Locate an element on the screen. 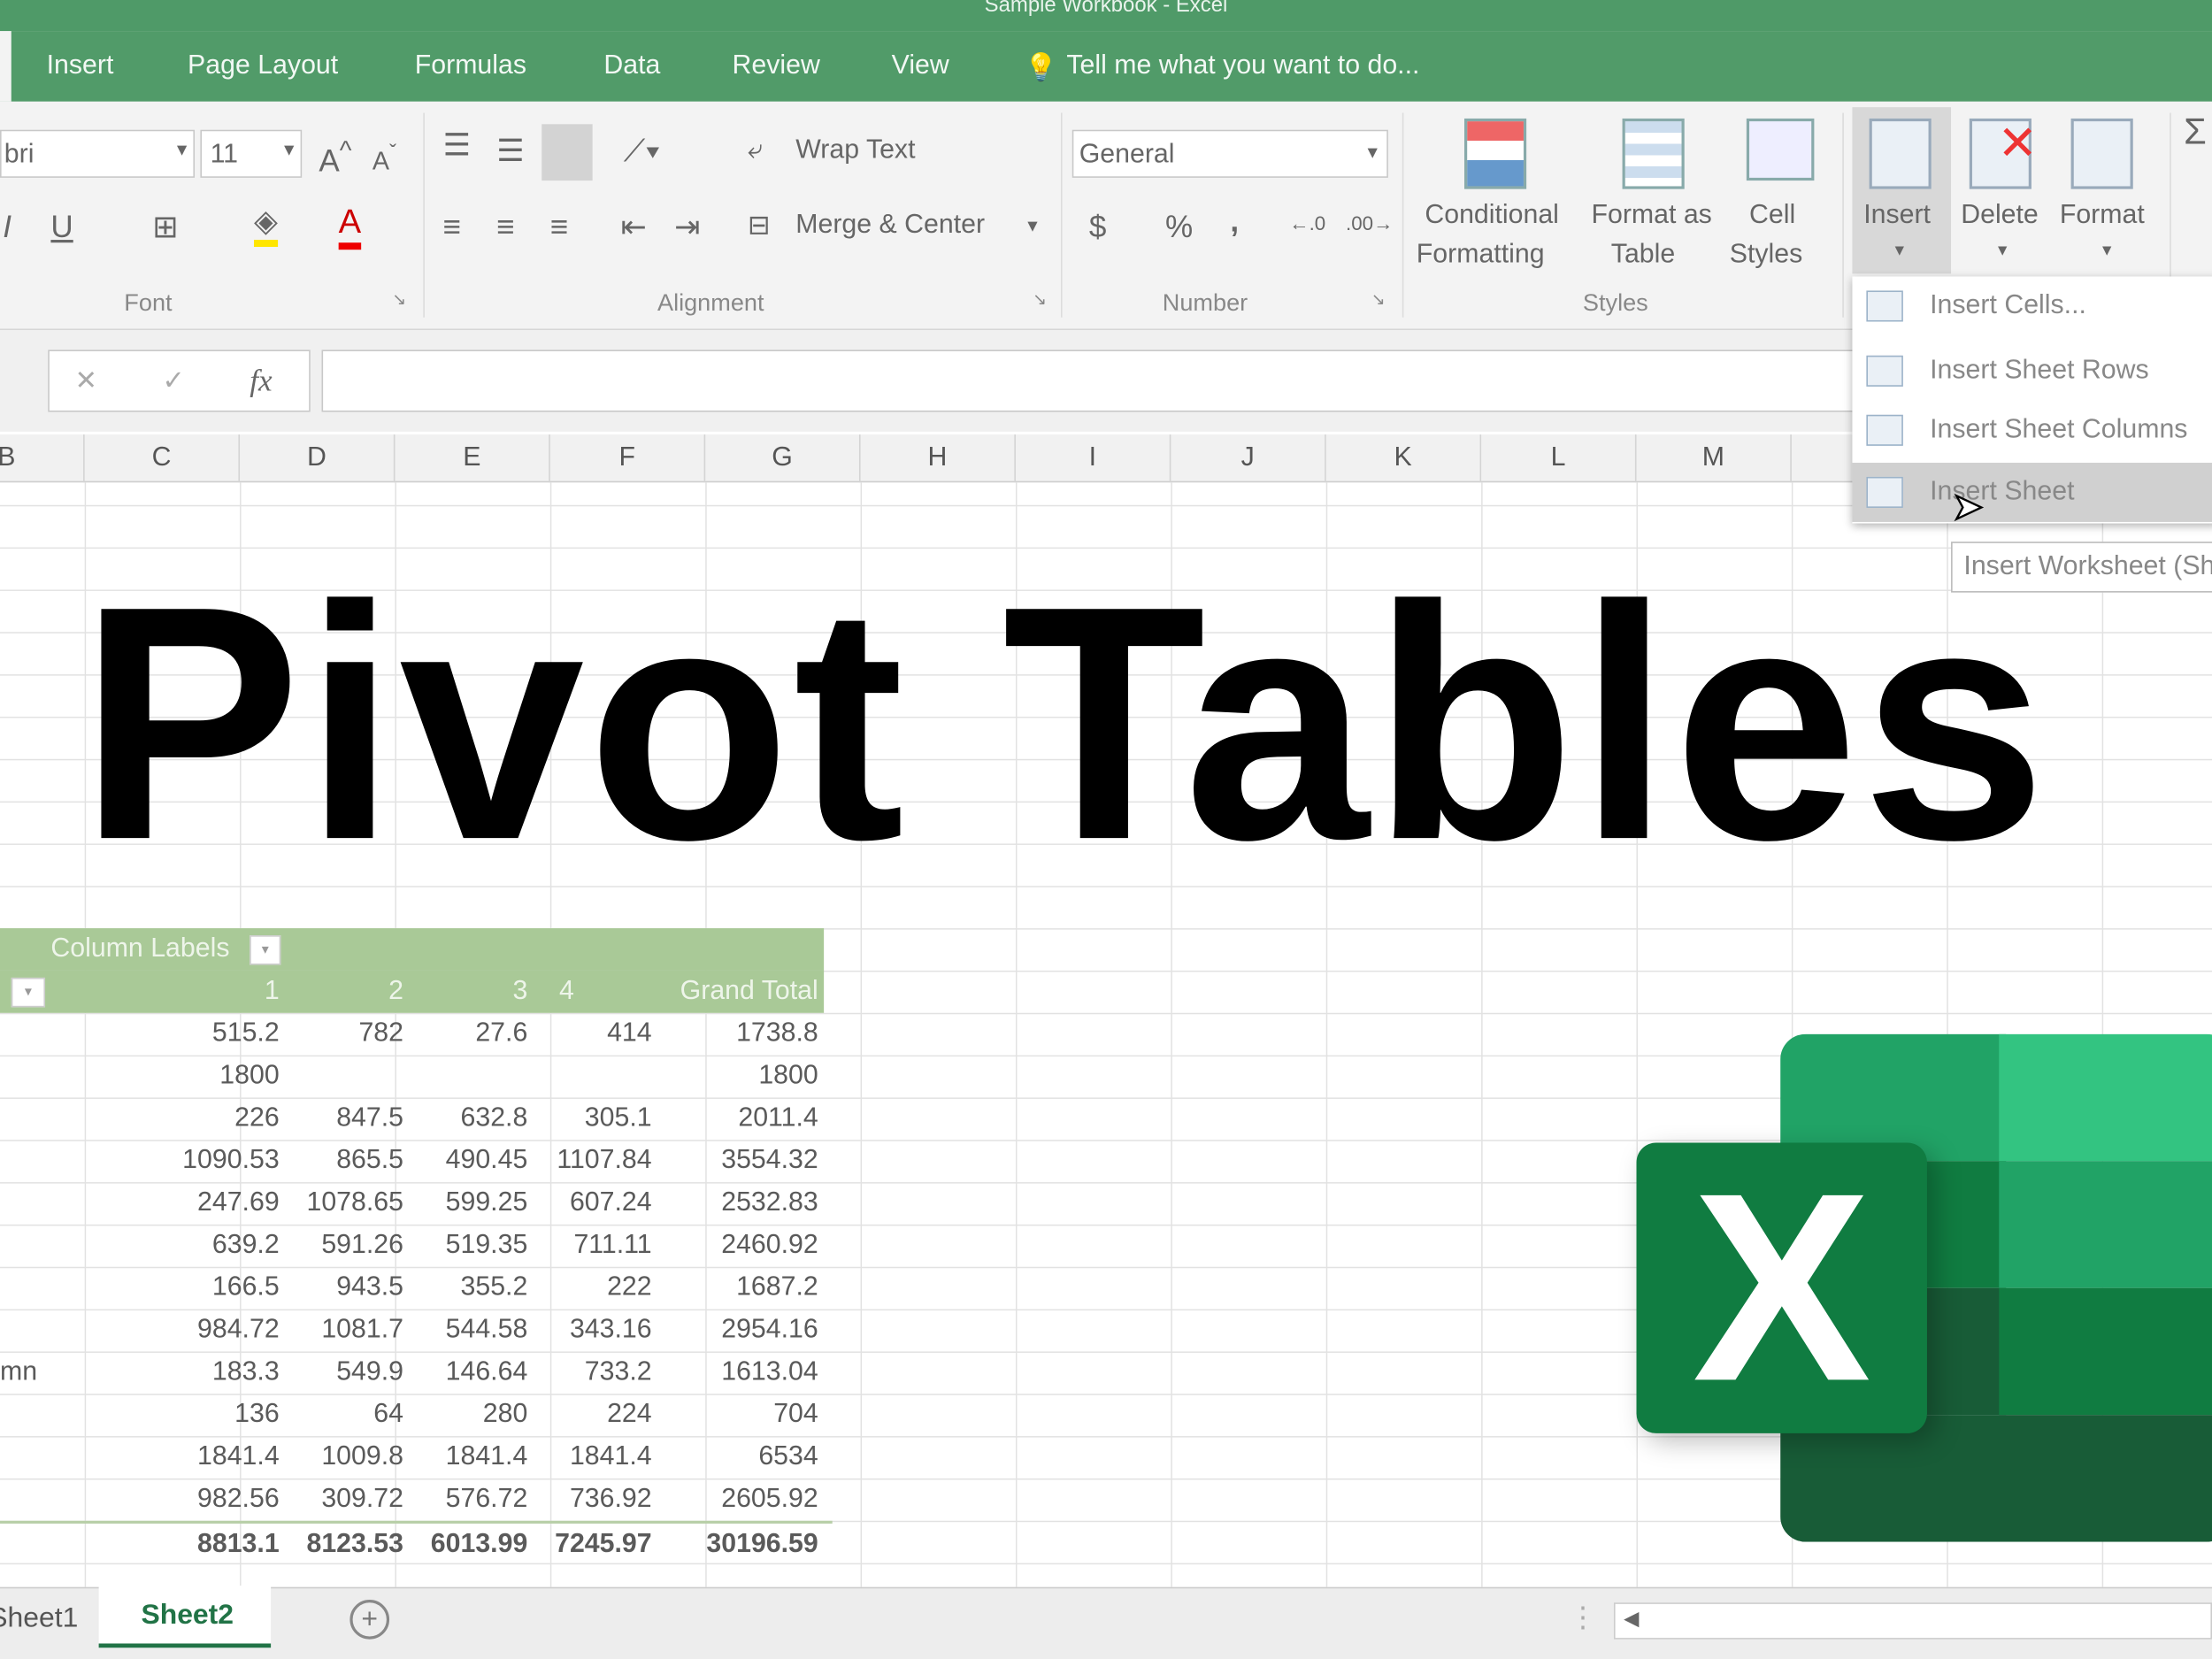 This screenshot has width=2212, height=1659. underline-icon: U is located at coordinates (61, 227).